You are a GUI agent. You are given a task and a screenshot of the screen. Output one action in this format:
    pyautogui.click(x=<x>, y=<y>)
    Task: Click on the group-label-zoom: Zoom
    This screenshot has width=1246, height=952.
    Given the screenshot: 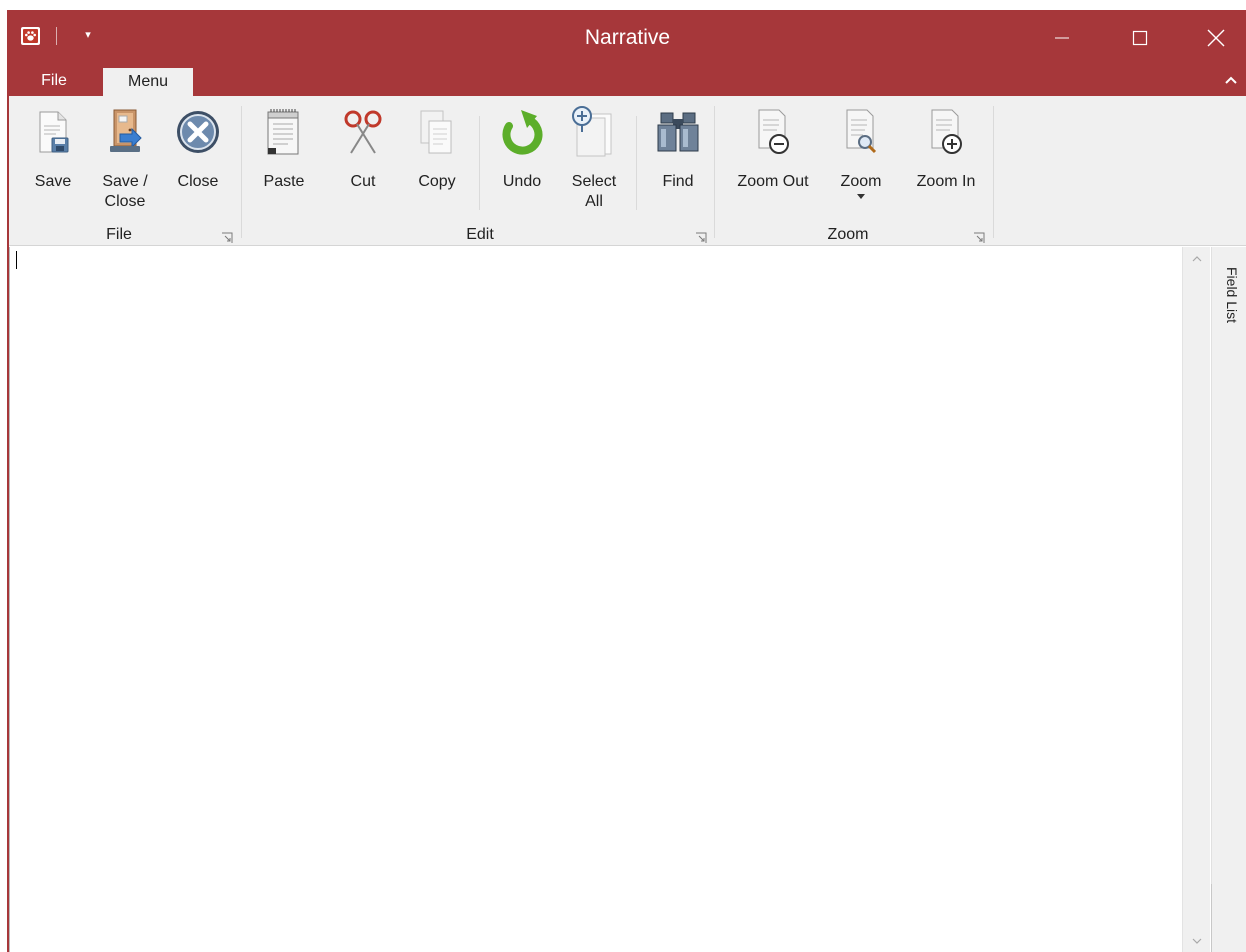 What is the action you would take?
    pyautogui.click(x=848, y=234)
    